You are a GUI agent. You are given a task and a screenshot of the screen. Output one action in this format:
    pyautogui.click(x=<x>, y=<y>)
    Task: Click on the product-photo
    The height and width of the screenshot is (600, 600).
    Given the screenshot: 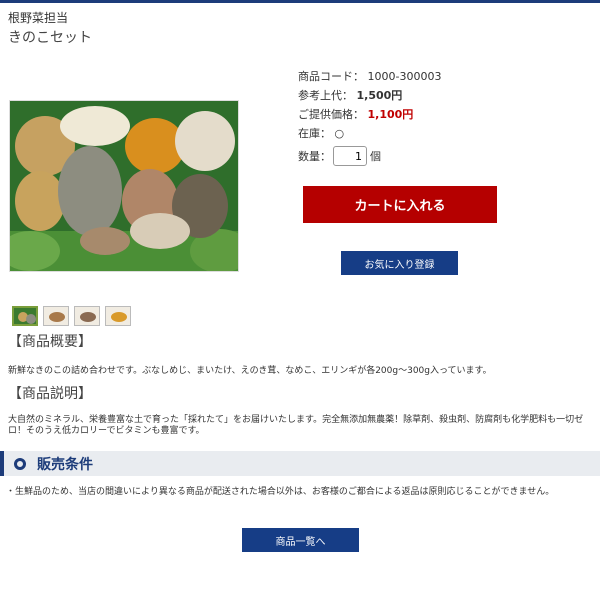 What is the action you would take?
    pyautogui.click(x=124, y=186)
    